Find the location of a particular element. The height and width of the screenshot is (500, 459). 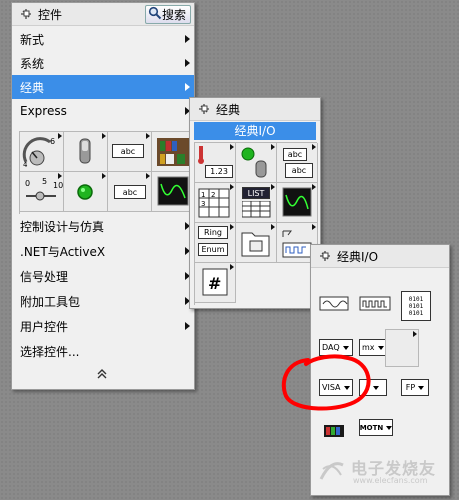

menu-item-dotnet: .NET与ActiveX is located at coordinates (103, 251).